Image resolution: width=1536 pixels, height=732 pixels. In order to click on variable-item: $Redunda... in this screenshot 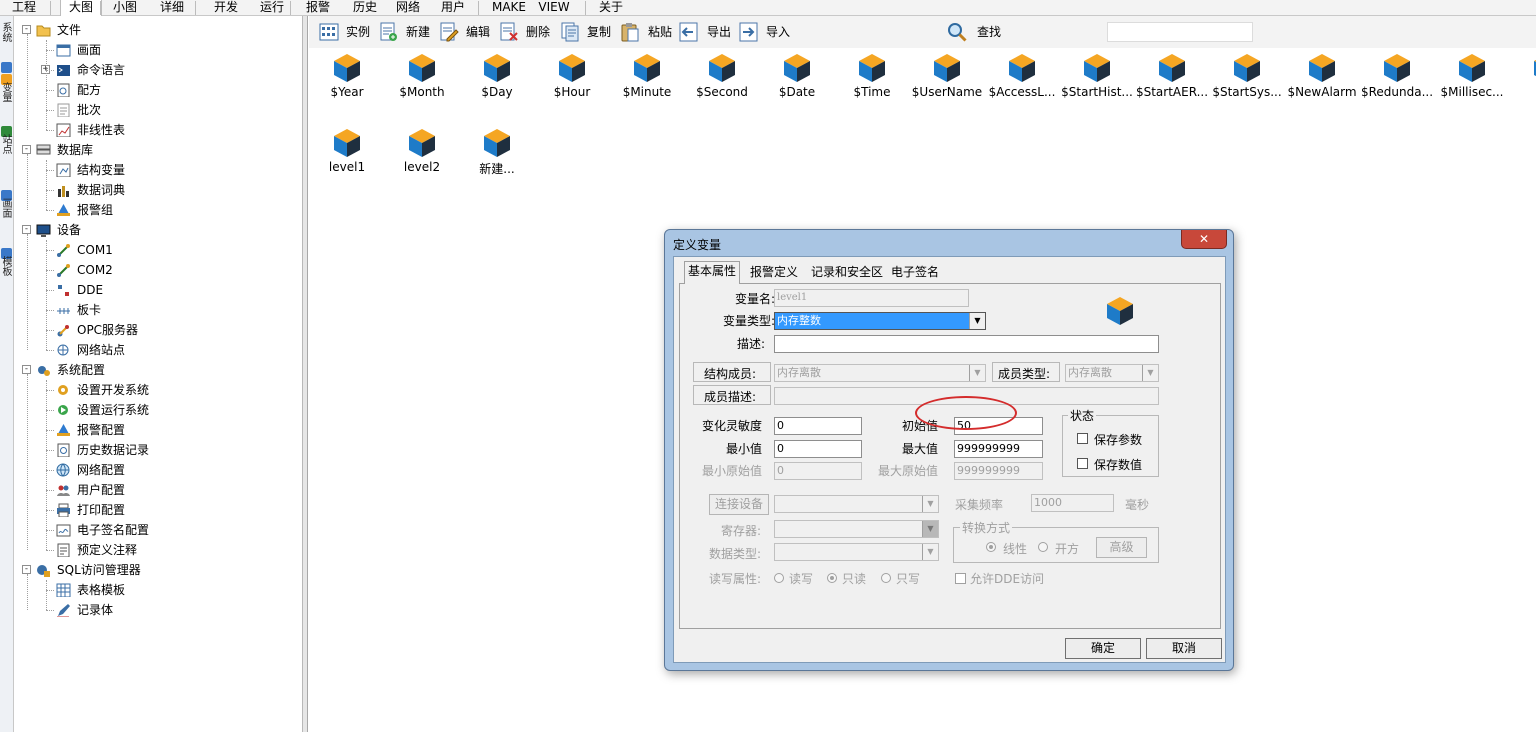, I will do `click(1397, 83)`.